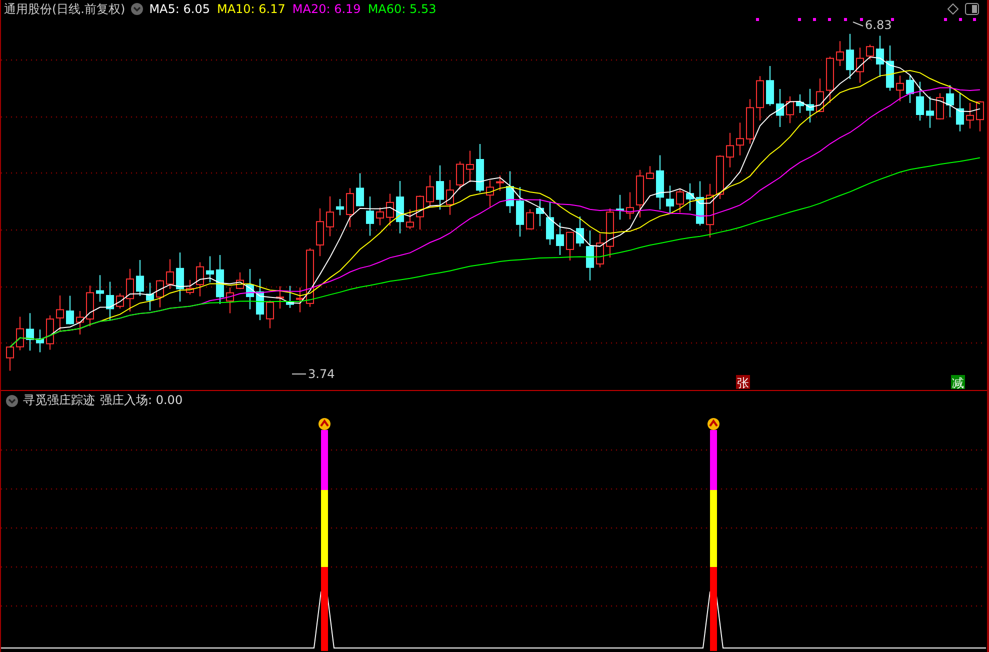 Image resolution: width=989 pixels, height=652 pixels. Describe the element at coordinates (958, 382) in the screenshot. I see `signal-badge: 减` at that location.